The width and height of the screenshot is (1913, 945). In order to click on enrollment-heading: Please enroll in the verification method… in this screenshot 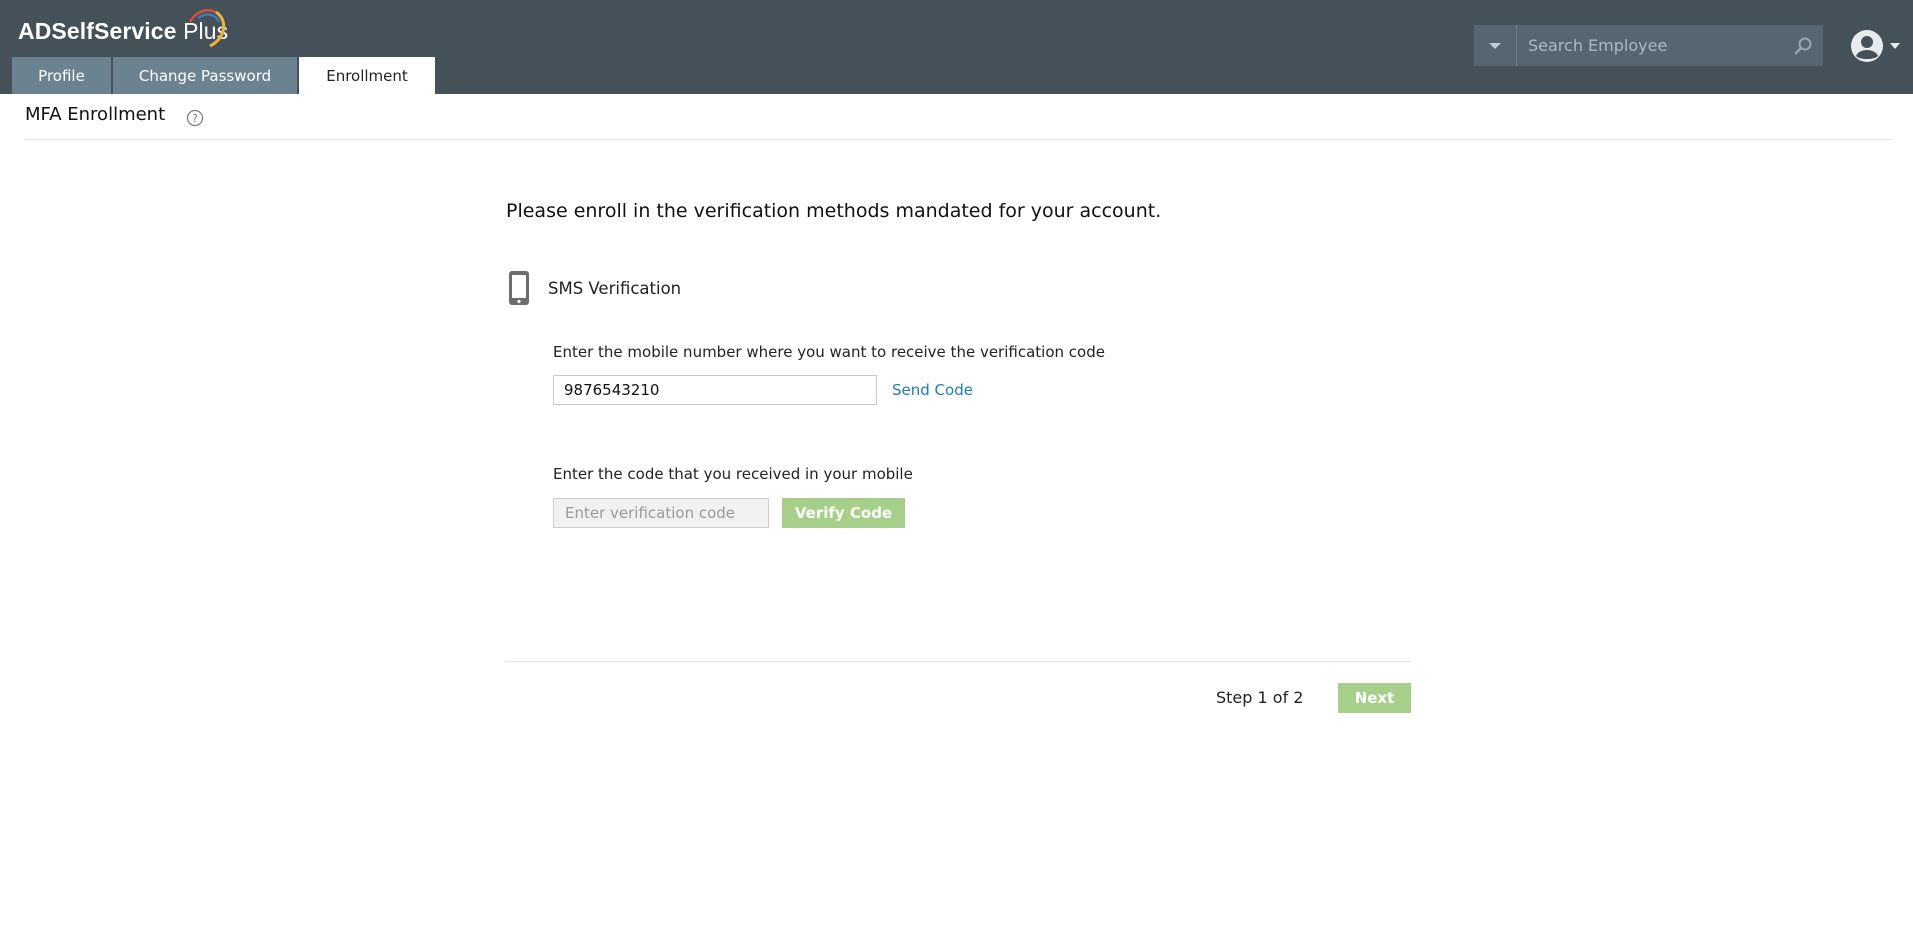, I will do `click(834, 211)`.